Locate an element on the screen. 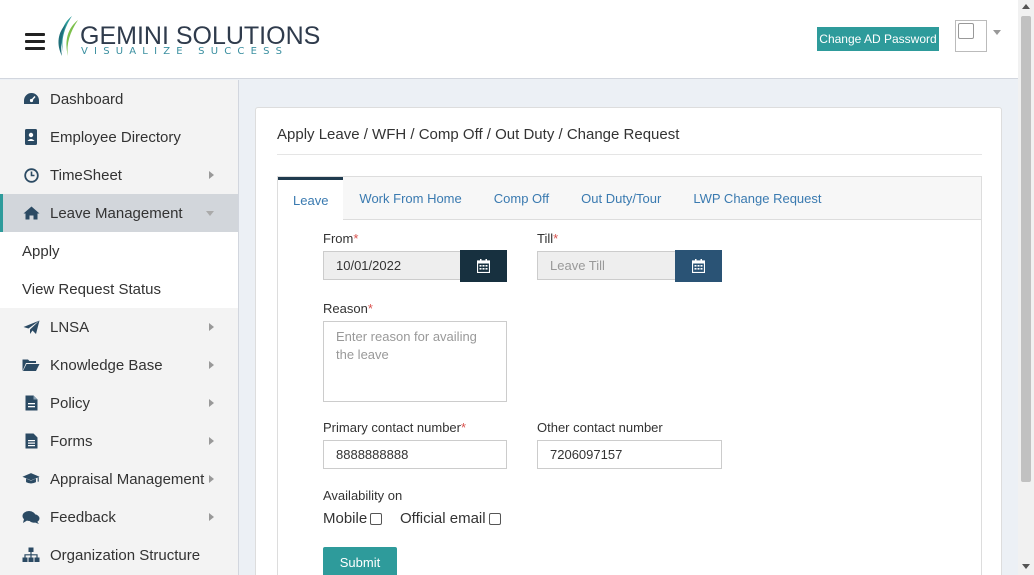 The width and height of the screenshot is (1034, 575). graduation-cap-icon is located at coordinates (31, 479).